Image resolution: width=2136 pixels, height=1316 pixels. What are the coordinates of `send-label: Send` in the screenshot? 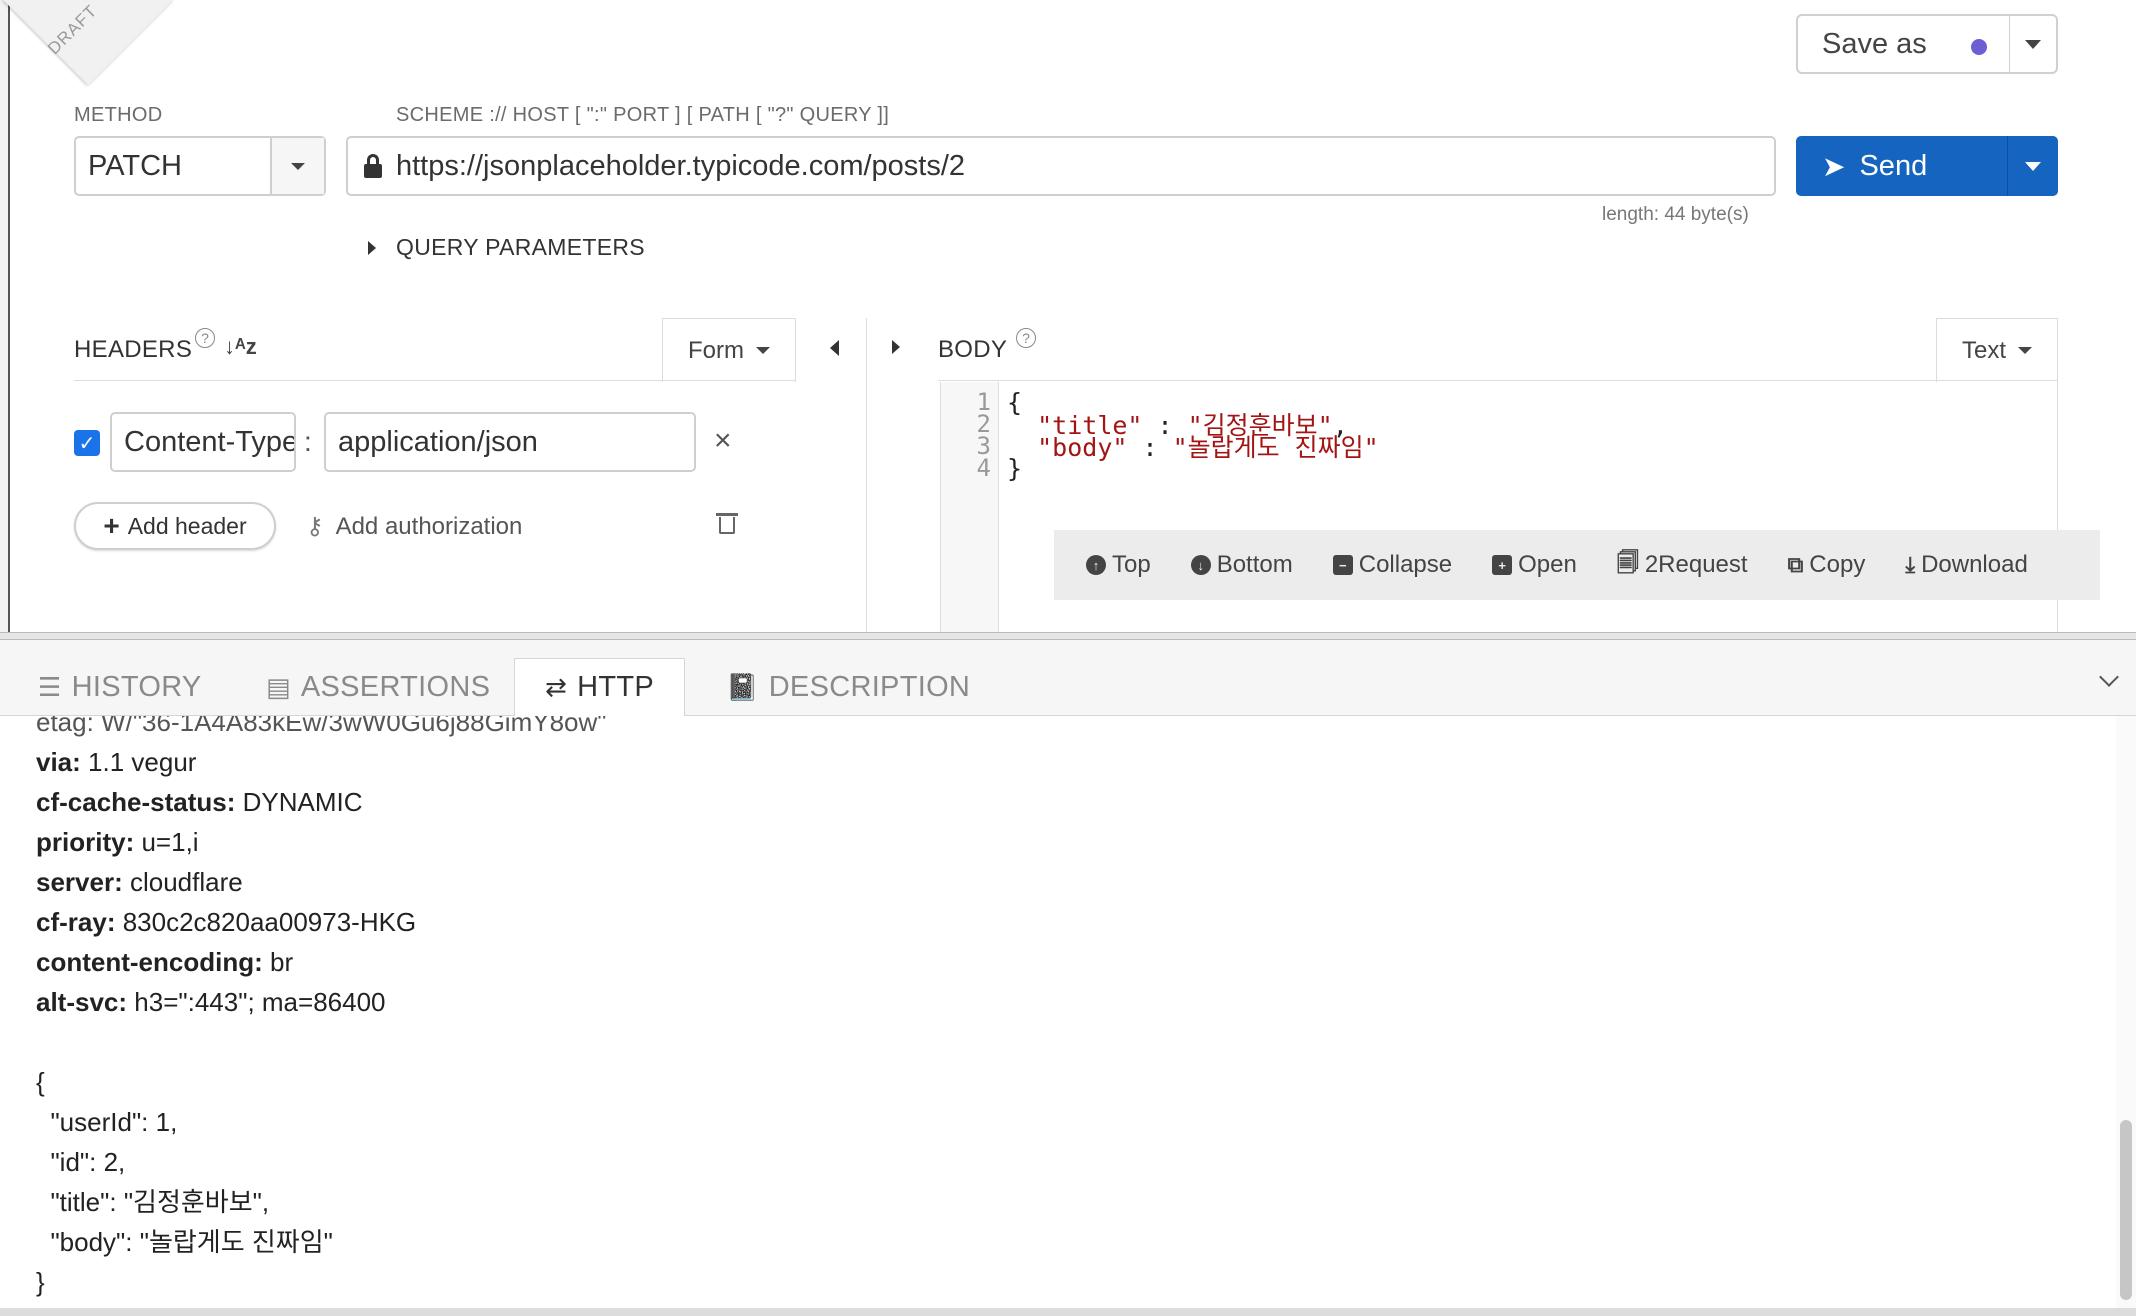 It's located at (1893, 165).